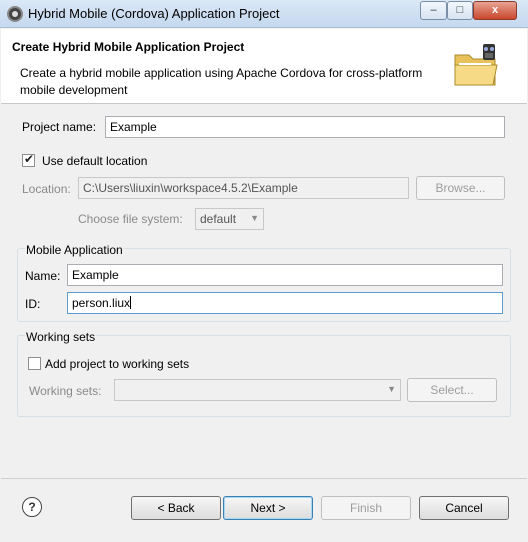  I want to click on working-sets-label: Working sets:, so click(65, 391).